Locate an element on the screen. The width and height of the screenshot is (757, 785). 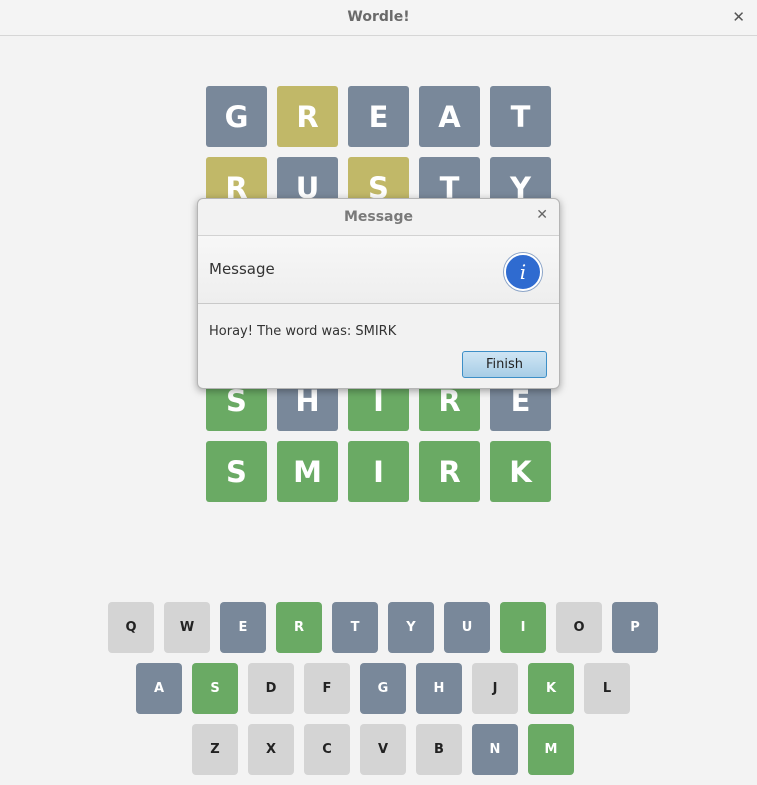
dialog-header: Message i is located at coordinates (378, 270).